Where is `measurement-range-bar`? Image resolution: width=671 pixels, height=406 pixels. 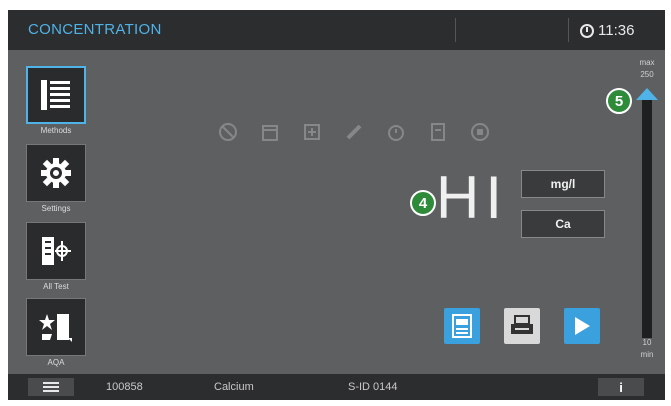 measurement-range-bar is located at coordinates (647, 219).